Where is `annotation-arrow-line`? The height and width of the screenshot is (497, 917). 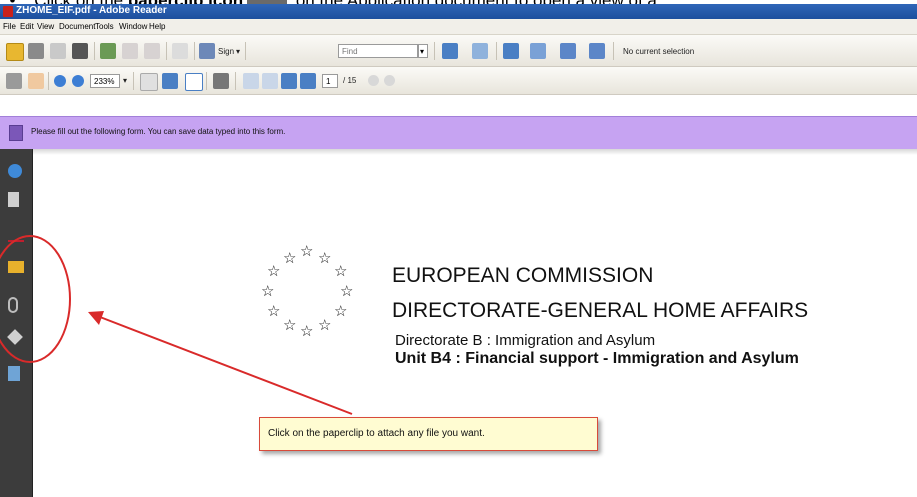 annotation-arrow-line is located at coordinates (226, 365).